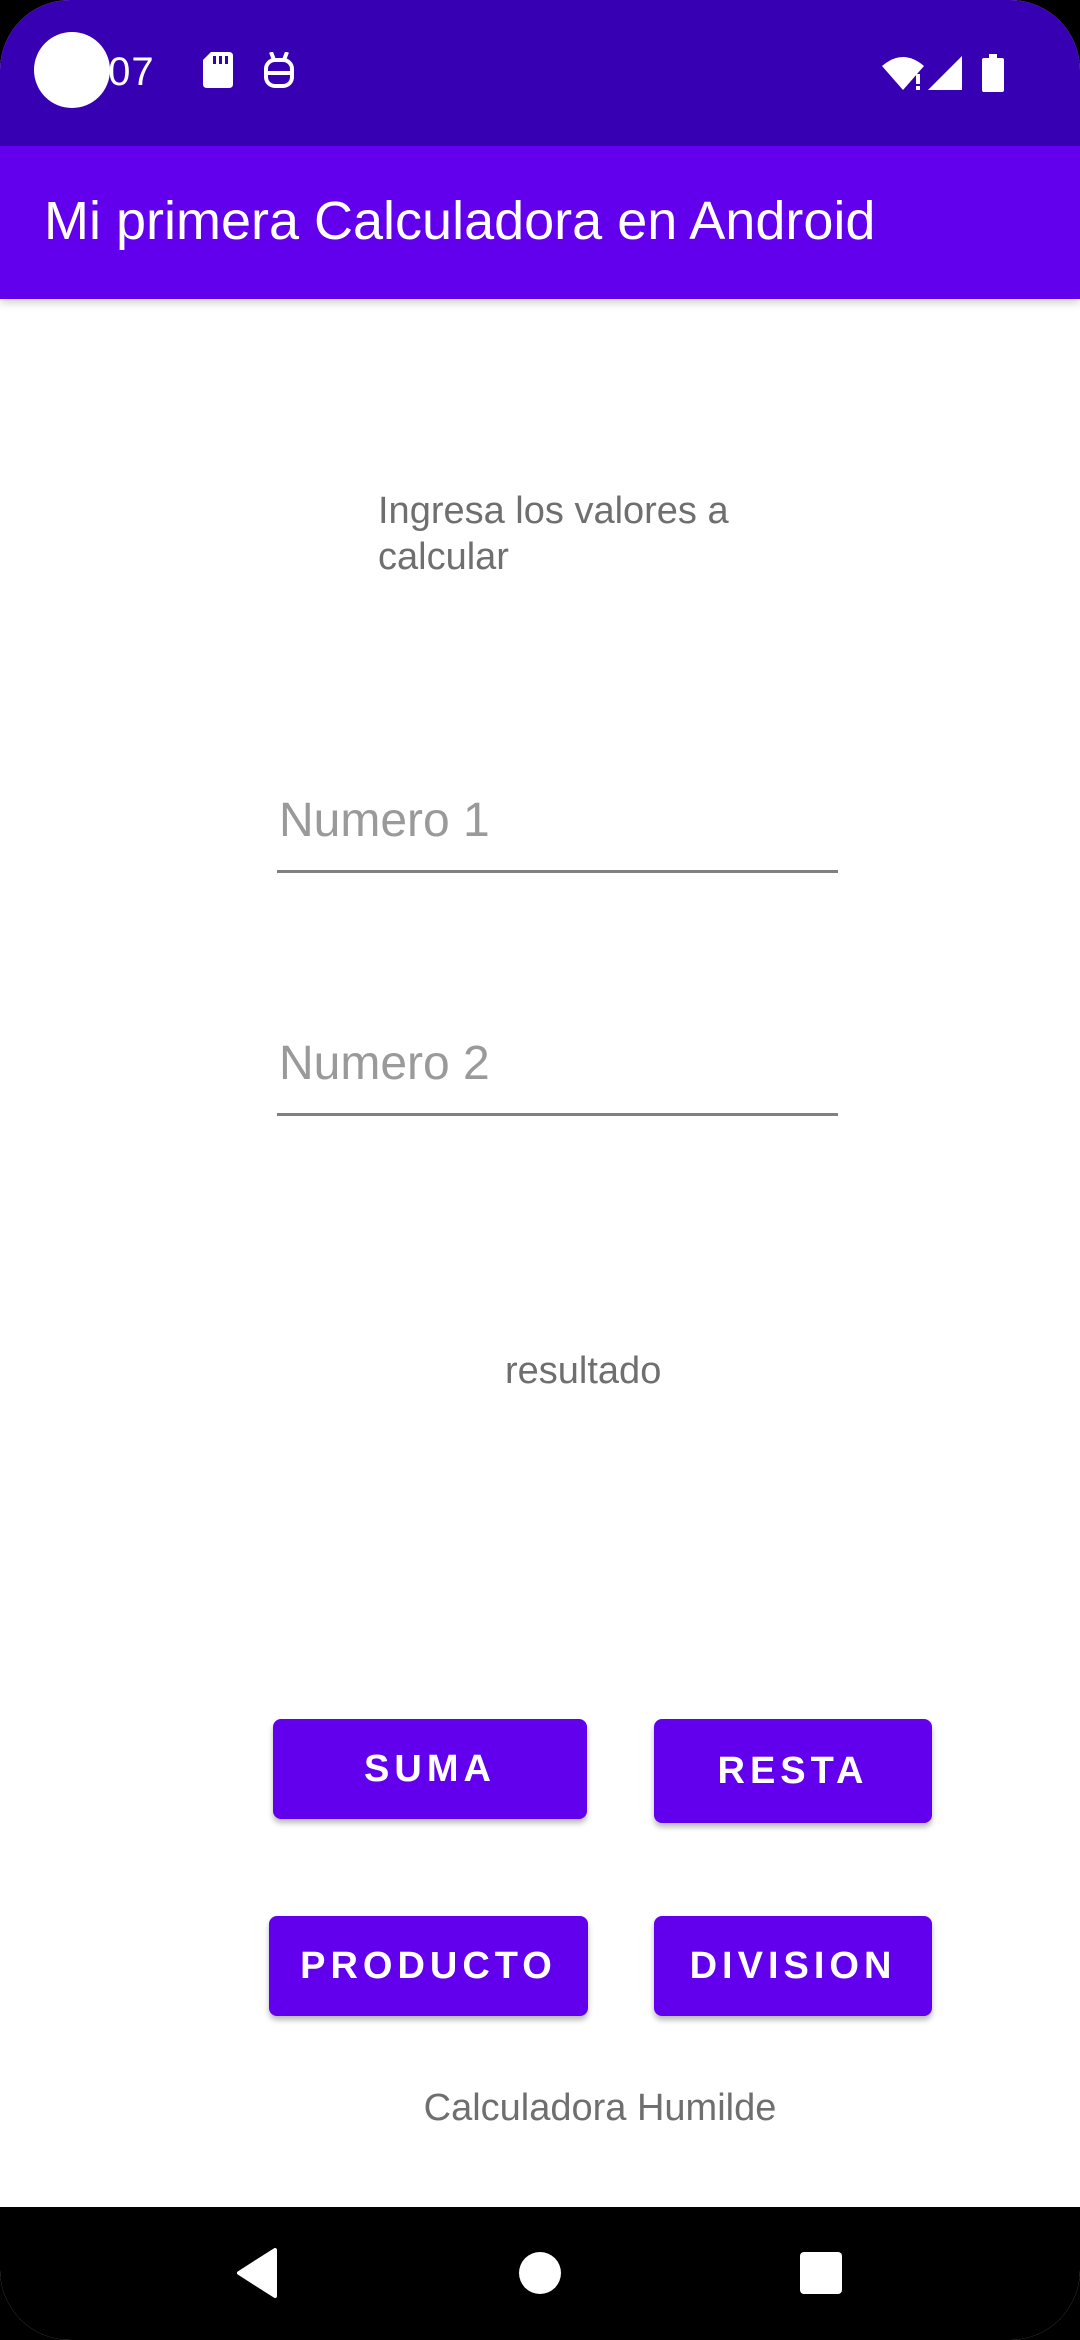  What do you see at coordinates (428, 1966) in the screenshot?
I see `producto-button: PRODUCTO` at bounding box center [428, 1966].